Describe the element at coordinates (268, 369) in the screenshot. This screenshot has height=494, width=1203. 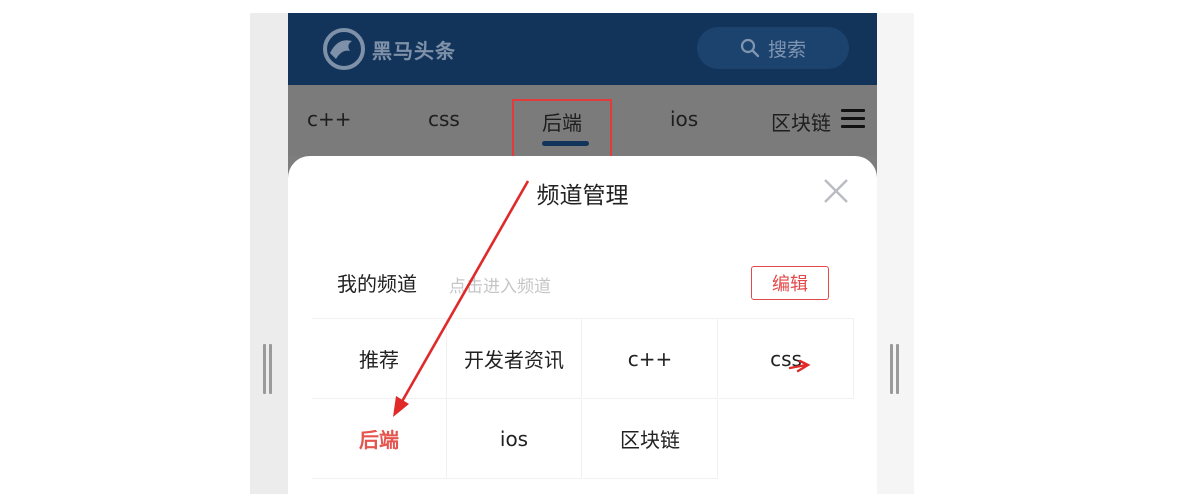
I see `resize-handle-left` at that location.